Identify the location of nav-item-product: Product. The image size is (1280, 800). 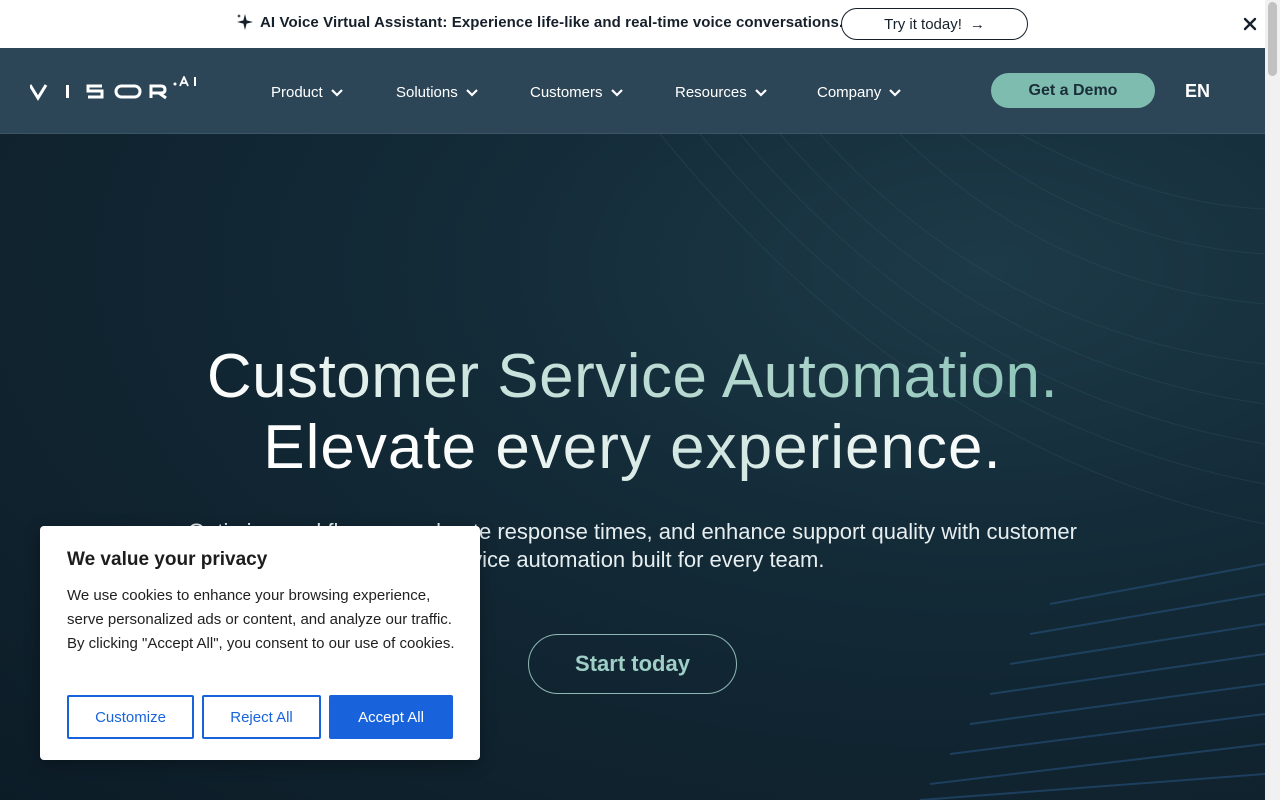
(307, 92).